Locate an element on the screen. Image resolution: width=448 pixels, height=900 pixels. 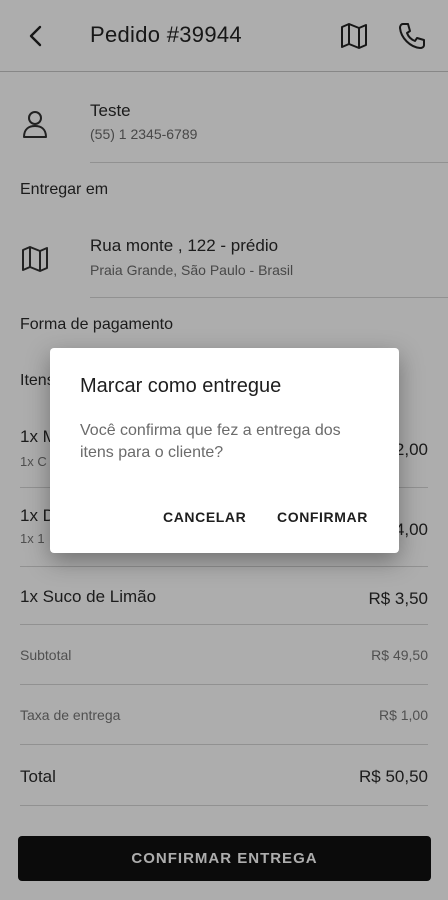
cancel-button: CANCELAR is located at coordinates (204, 517).